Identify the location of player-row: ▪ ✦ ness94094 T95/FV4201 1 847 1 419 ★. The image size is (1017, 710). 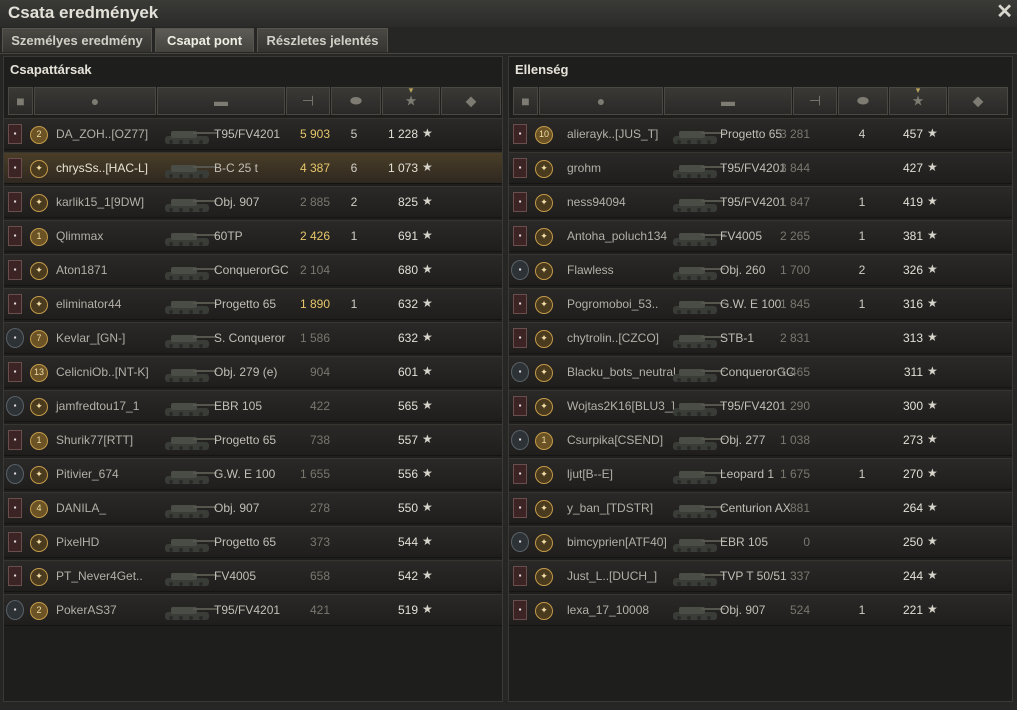
(760, 202).